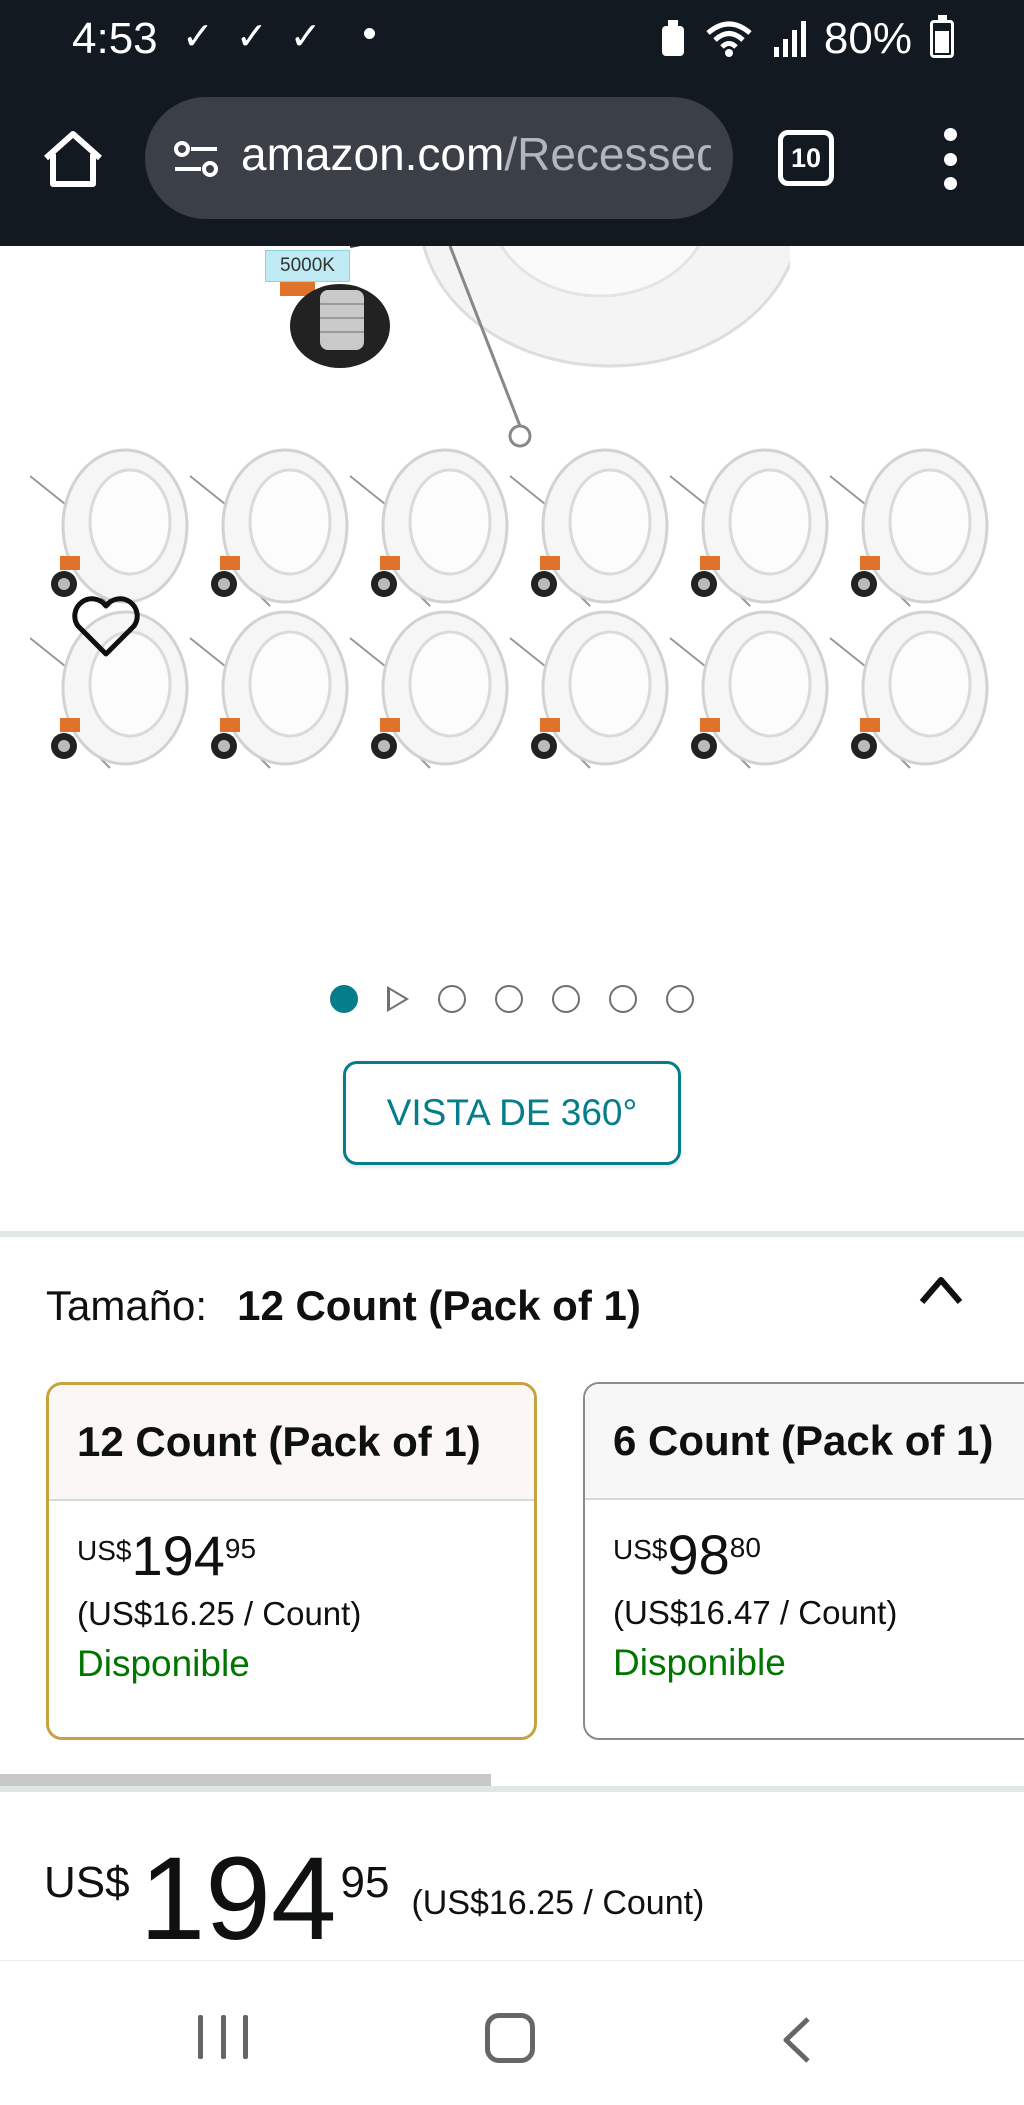 This screenshot has height=2105, width=1024. I want to click on unit-price: (US$16.25 / Count), so click(219, 1613).